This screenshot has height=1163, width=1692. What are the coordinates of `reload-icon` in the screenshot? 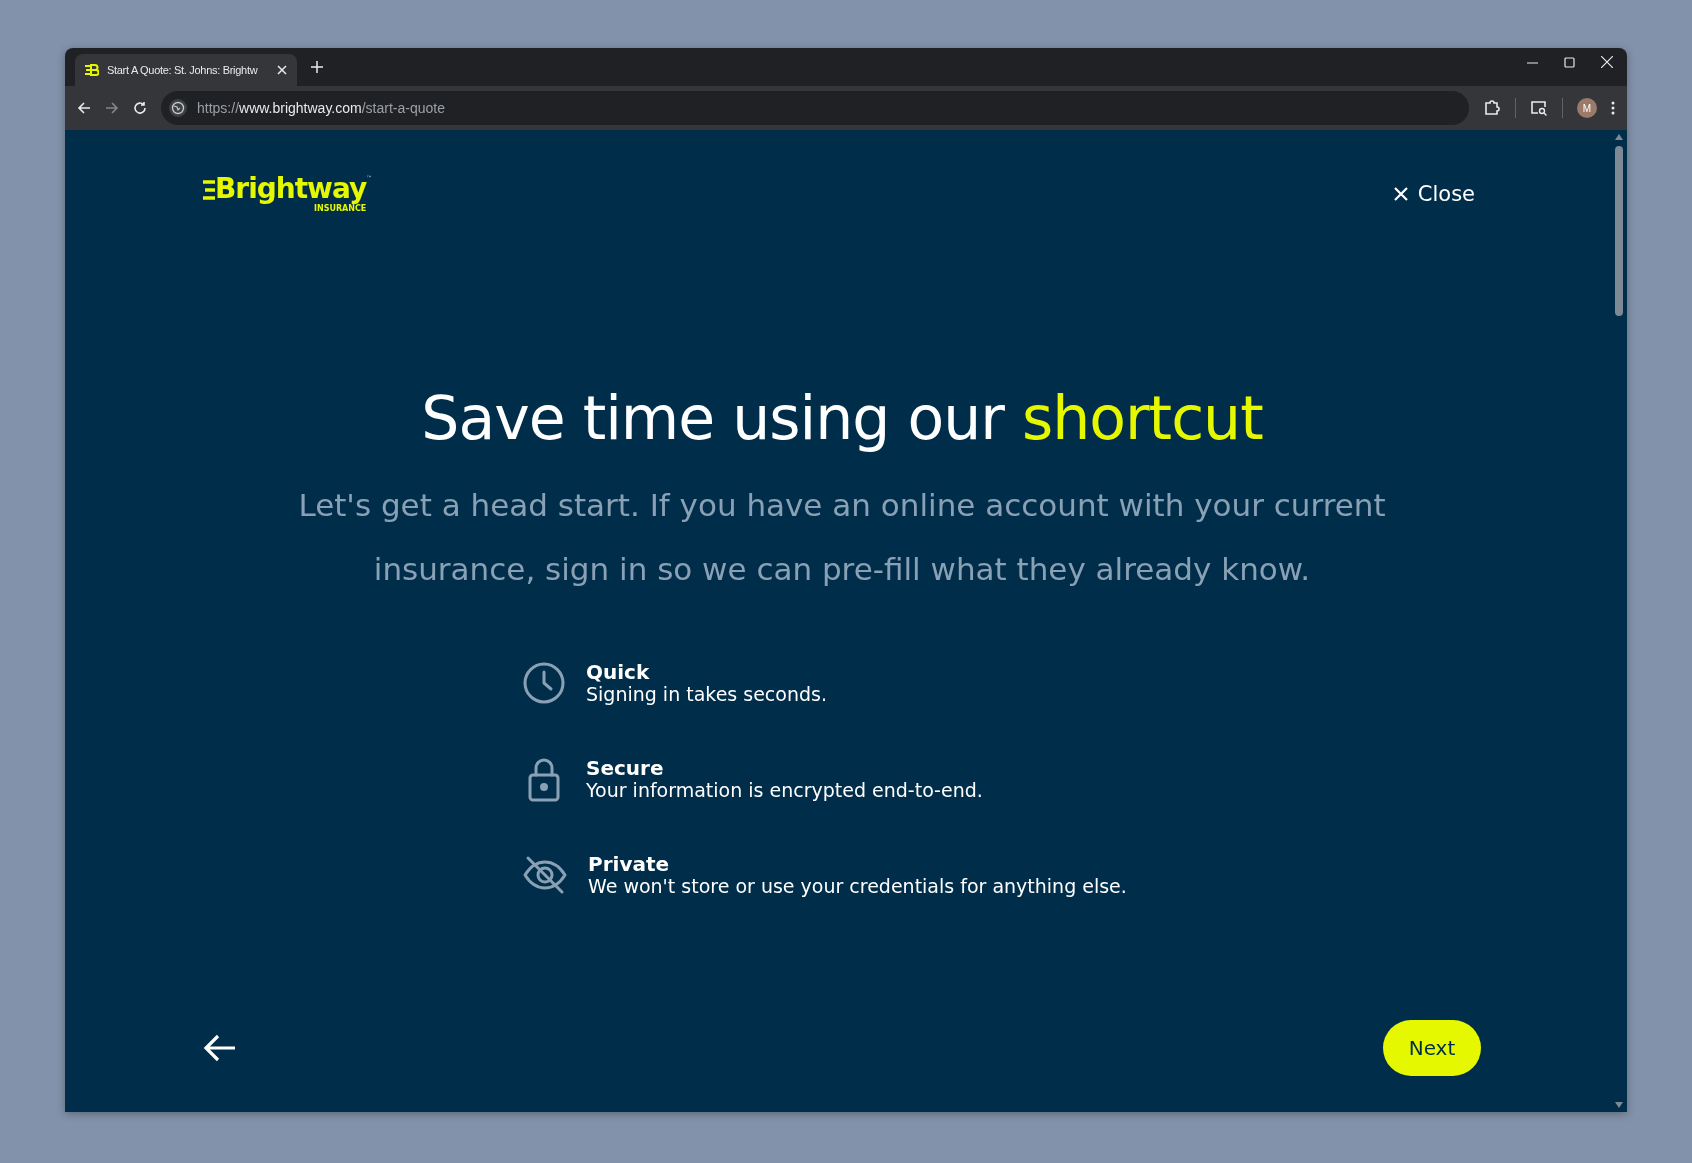 It's located at (140, 108).